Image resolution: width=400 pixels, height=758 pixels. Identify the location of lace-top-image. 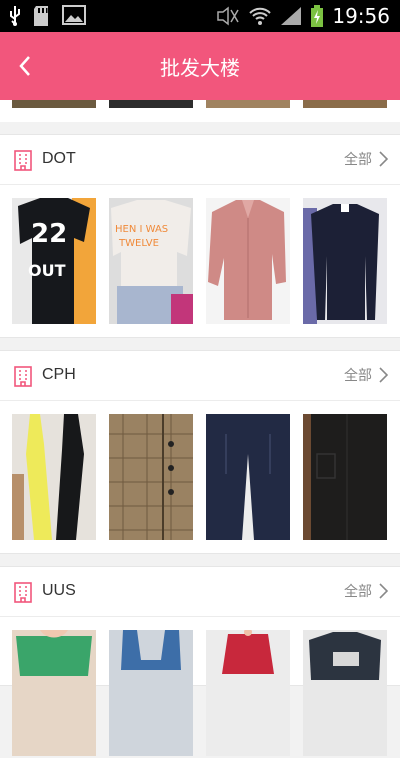
(54, 693).